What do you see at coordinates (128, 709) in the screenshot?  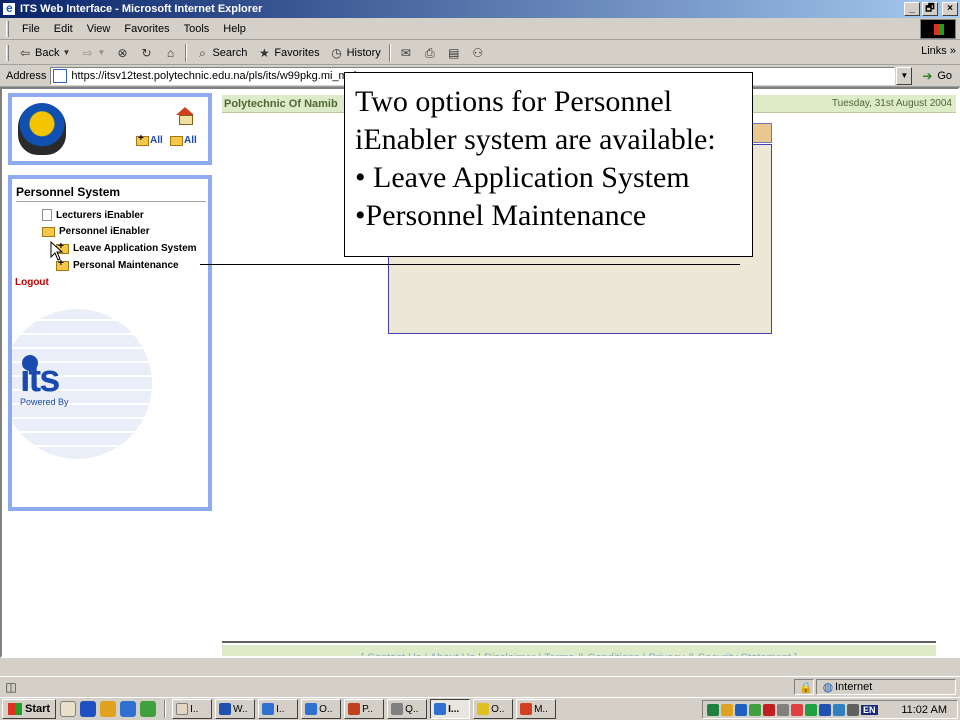 I see `ie-quicklaunch-icon` at bounding box center [128, 709].